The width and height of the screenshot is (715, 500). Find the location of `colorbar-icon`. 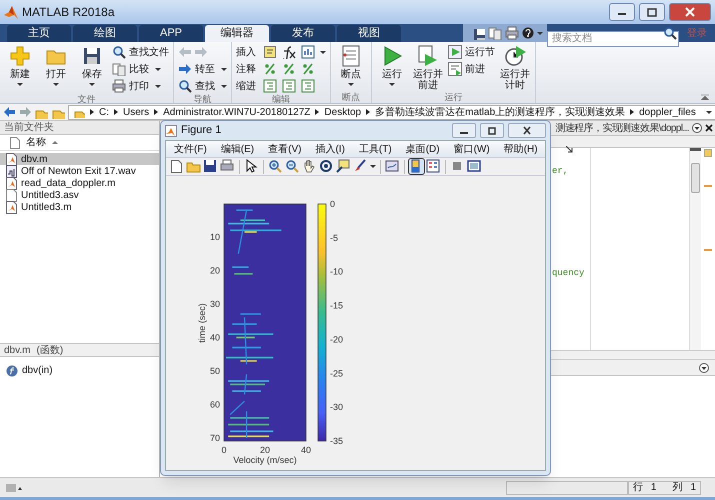

colorbar-icon is located at coordinates (416, 166).